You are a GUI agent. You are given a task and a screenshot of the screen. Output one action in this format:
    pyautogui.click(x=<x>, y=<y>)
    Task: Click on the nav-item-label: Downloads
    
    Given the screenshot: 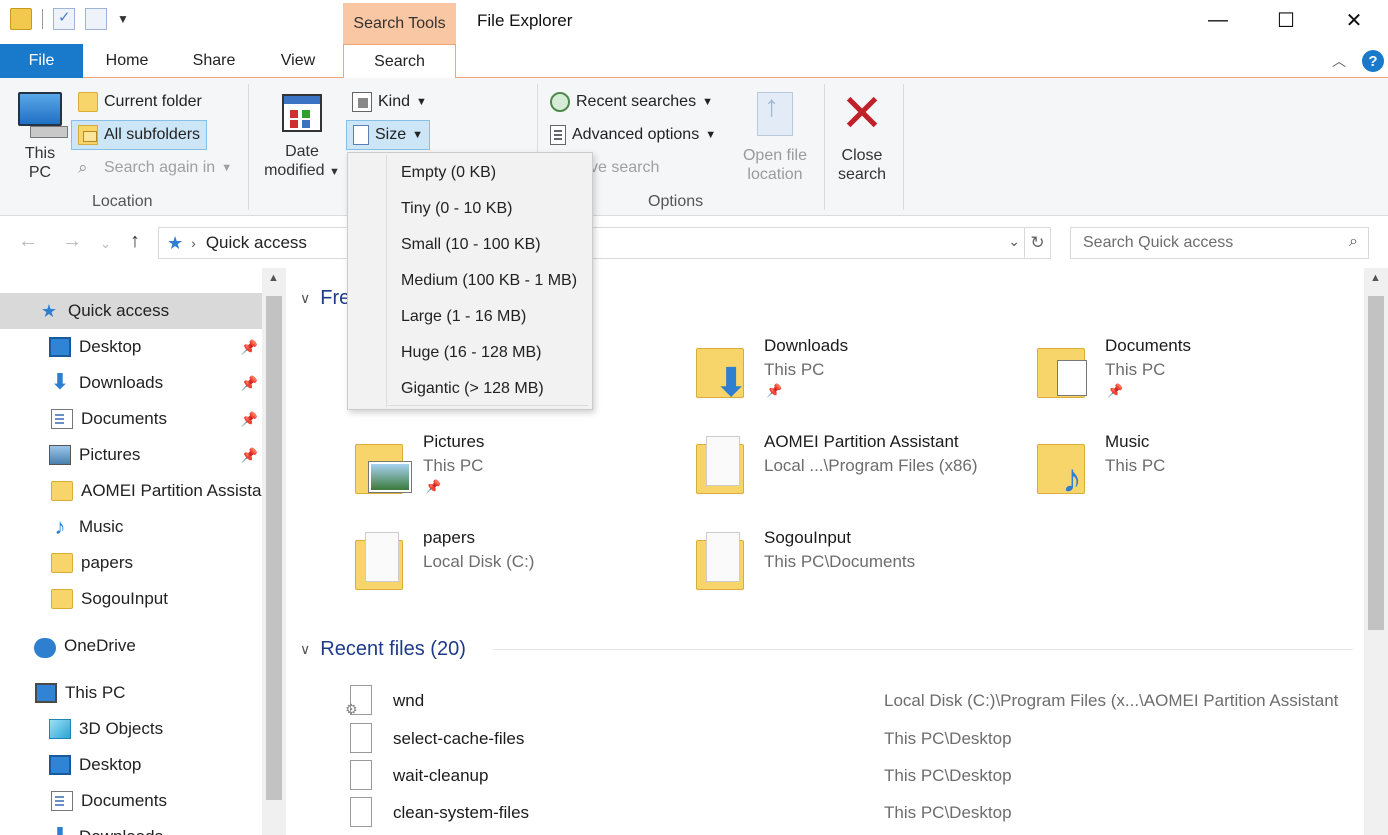 What is the action you would take?
    pyautogui.click(x=121, y=831)
    